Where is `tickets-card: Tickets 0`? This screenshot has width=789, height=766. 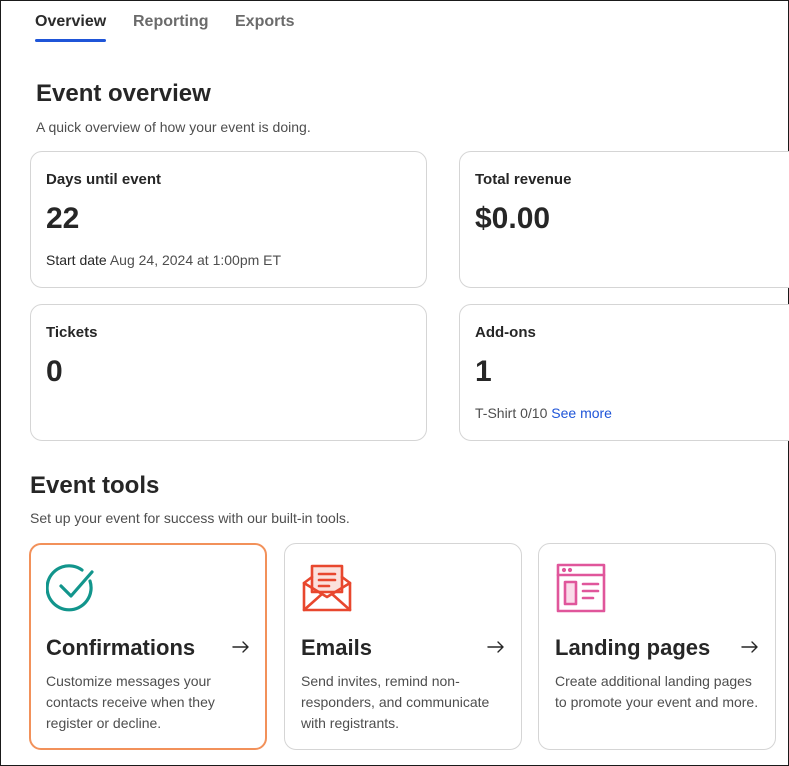 tickets-card: Tickets 0 is located at coordinates (228, 372).